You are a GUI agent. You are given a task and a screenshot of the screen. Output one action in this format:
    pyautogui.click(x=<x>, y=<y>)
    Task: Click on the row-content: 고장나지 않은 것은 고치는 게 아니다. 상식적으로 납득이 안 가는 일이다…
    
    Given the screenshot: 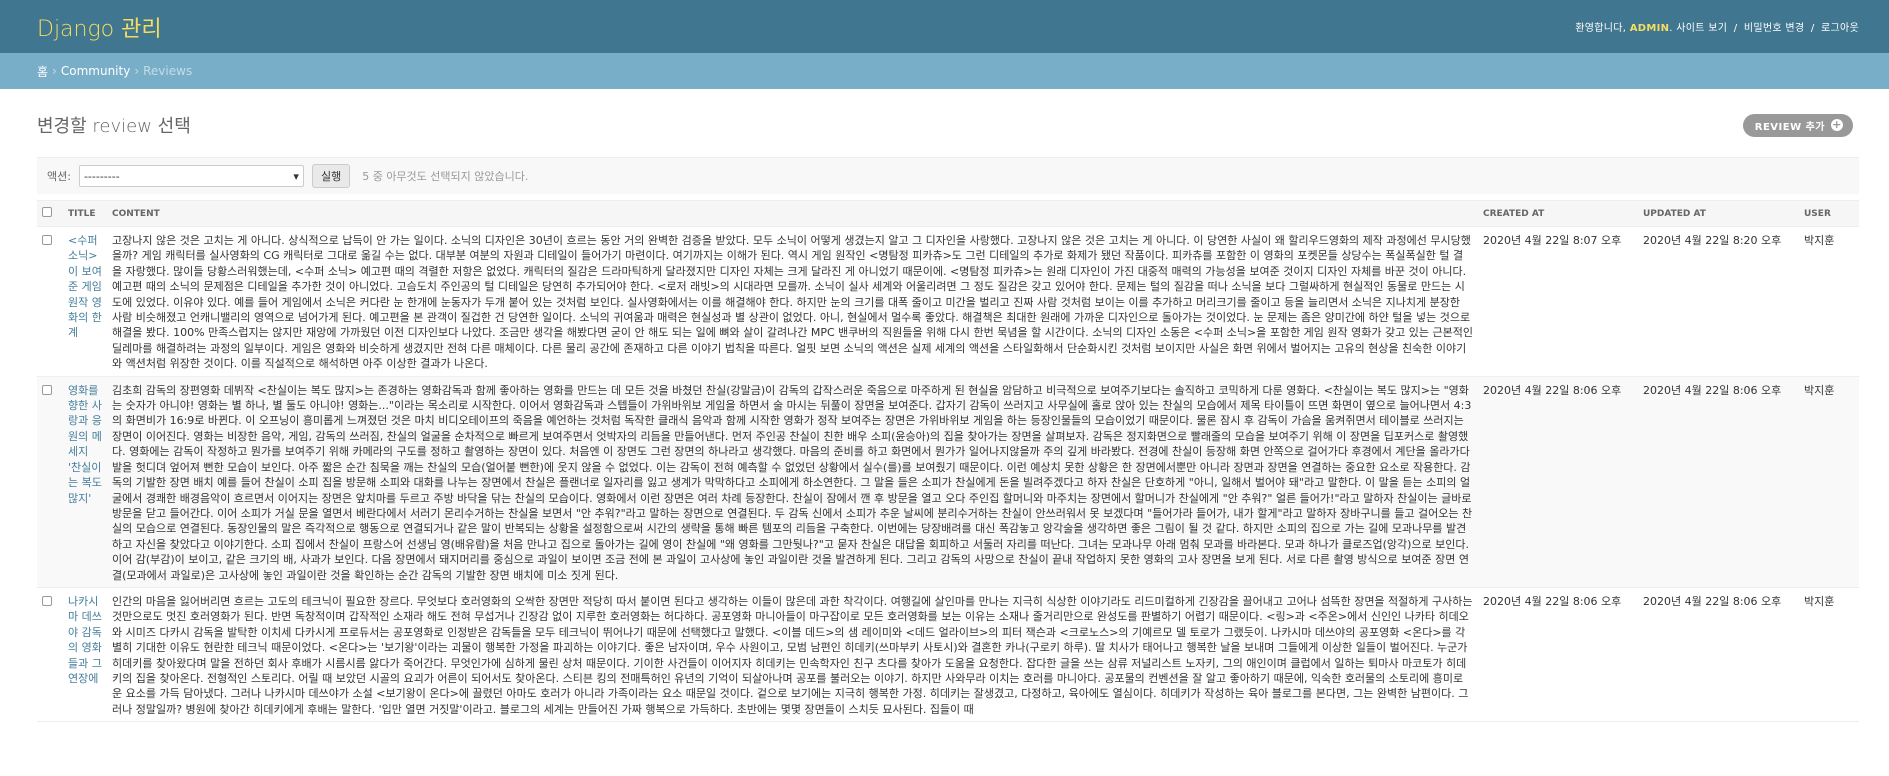 What is the action you would take?
    pyautogui.click(x=792, y=301)
    